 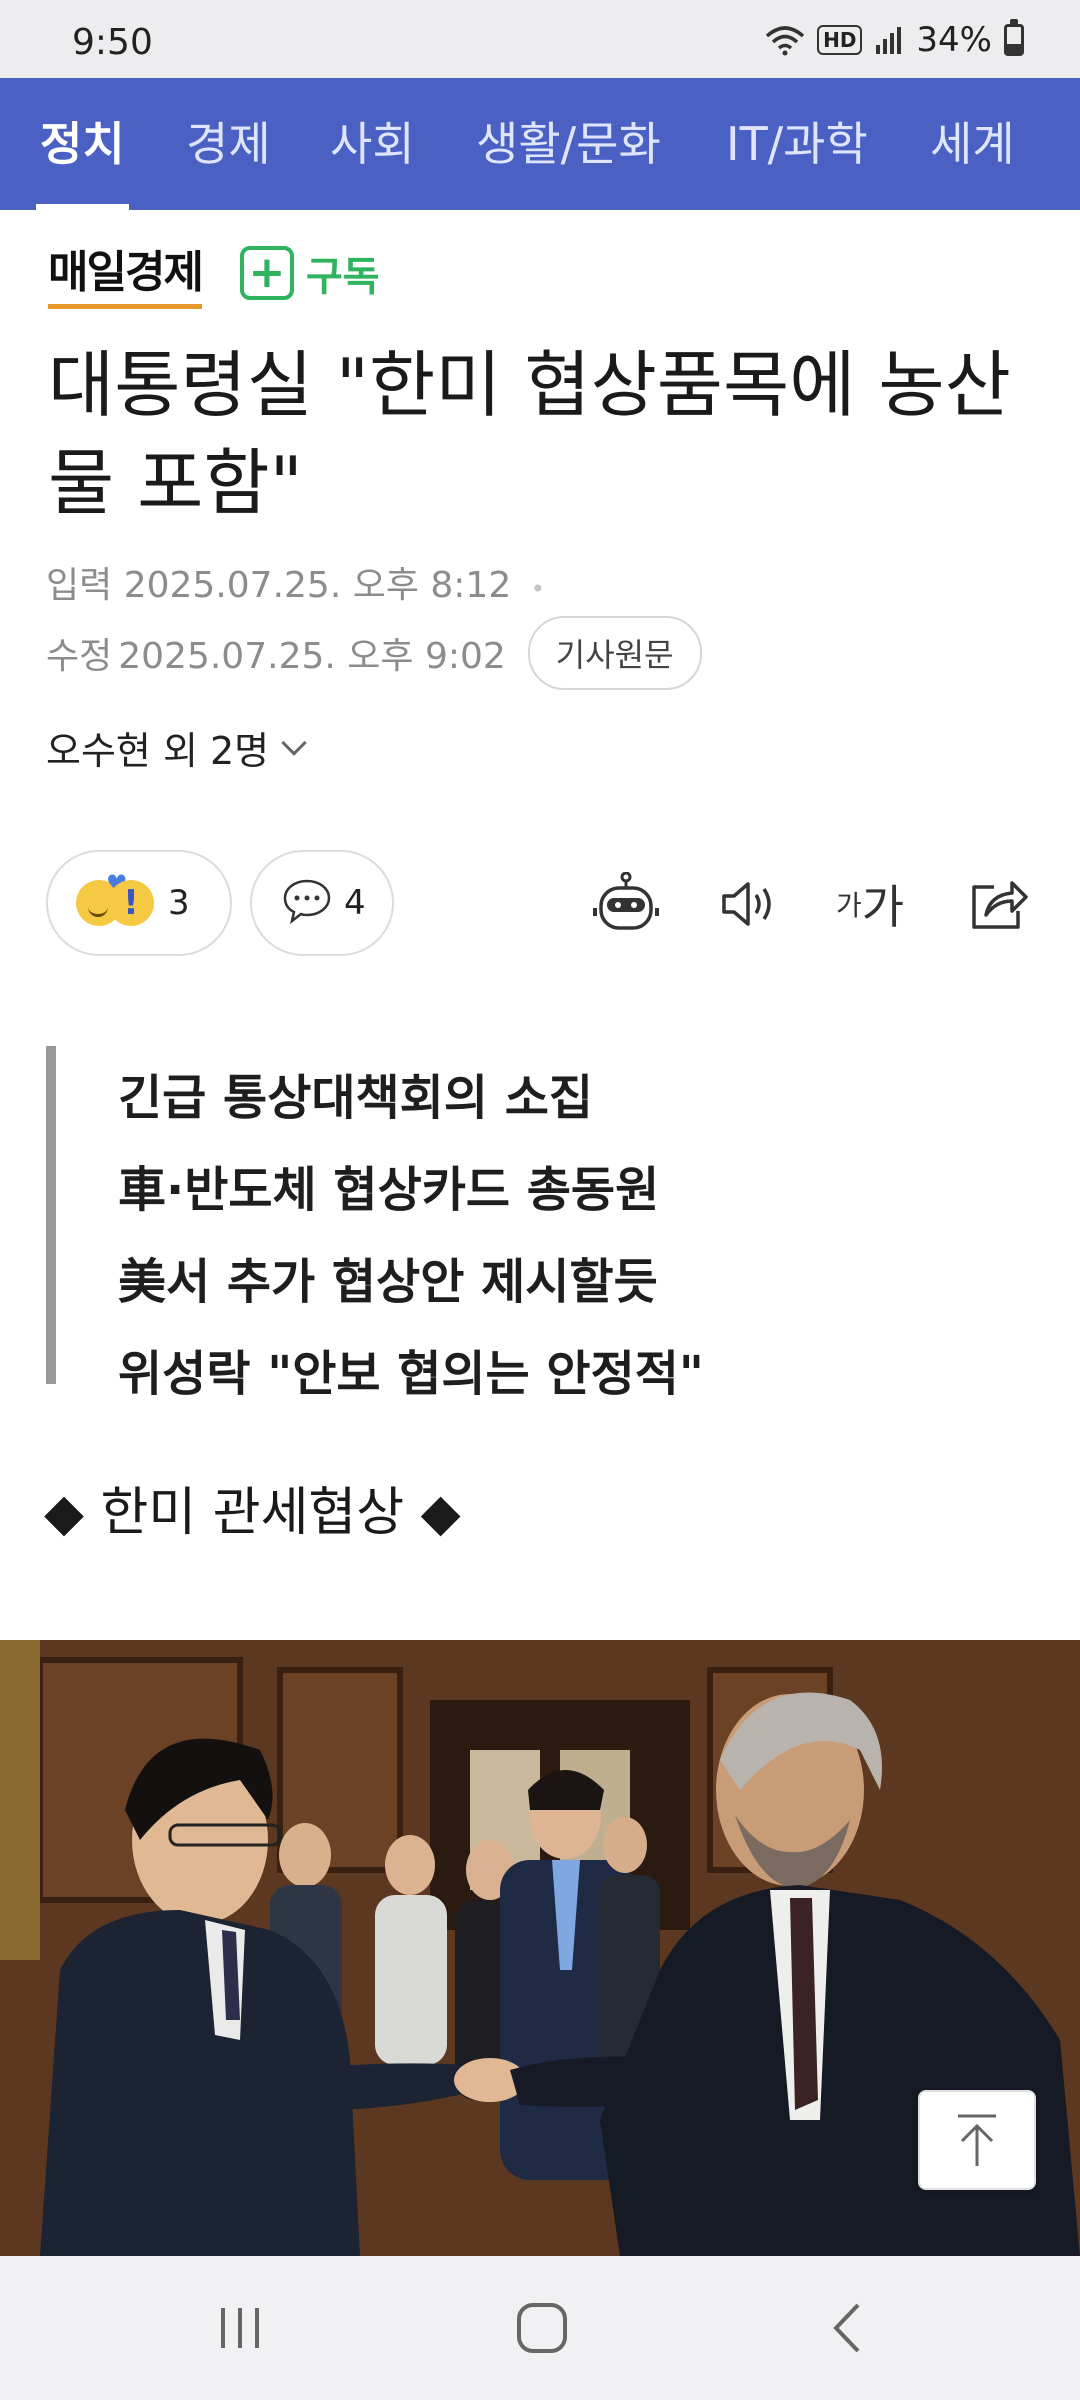 What do you see at coordinates (889, 40) in the screenshot?
I see `signal-icon` at bounding box center [889, 40].